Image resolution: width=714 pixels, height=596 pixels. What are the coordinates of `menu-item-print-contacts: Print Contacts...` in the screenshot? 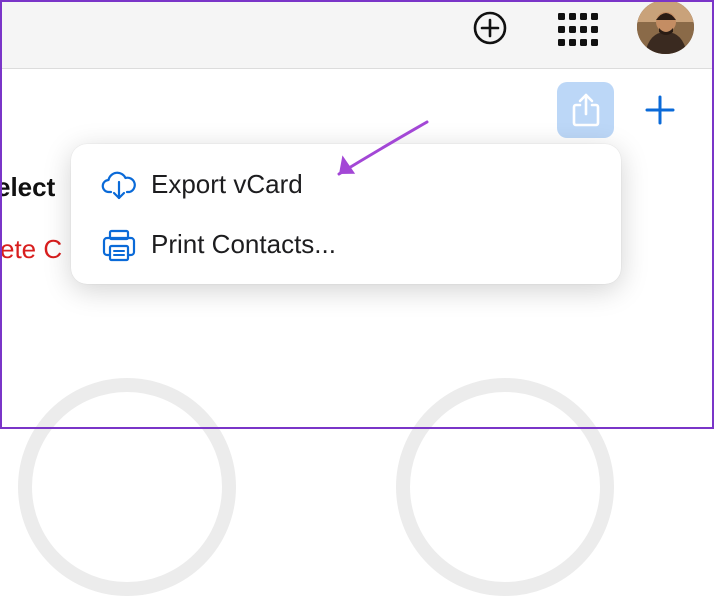 It's located at (346, 244).